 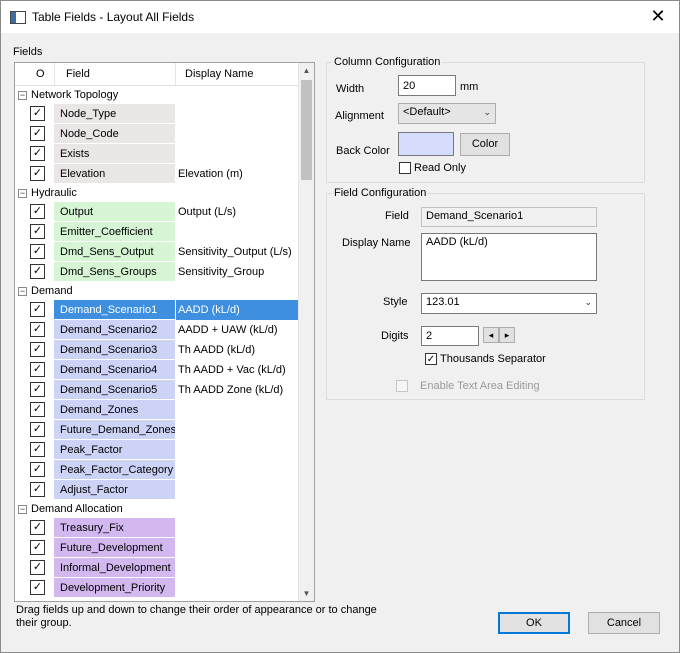 I want to click on field-cell: Future_Development, so click(x=114, y=548).